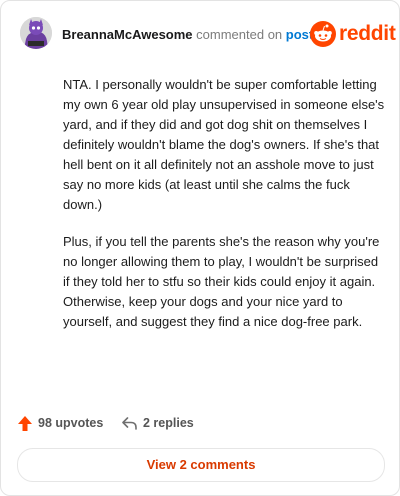 This screenshot has width=400, height=496. What do you see at coordinates (129, 423) in the screenshot?
I see `reply-arrow-icon` at bounding box center [129, 423].